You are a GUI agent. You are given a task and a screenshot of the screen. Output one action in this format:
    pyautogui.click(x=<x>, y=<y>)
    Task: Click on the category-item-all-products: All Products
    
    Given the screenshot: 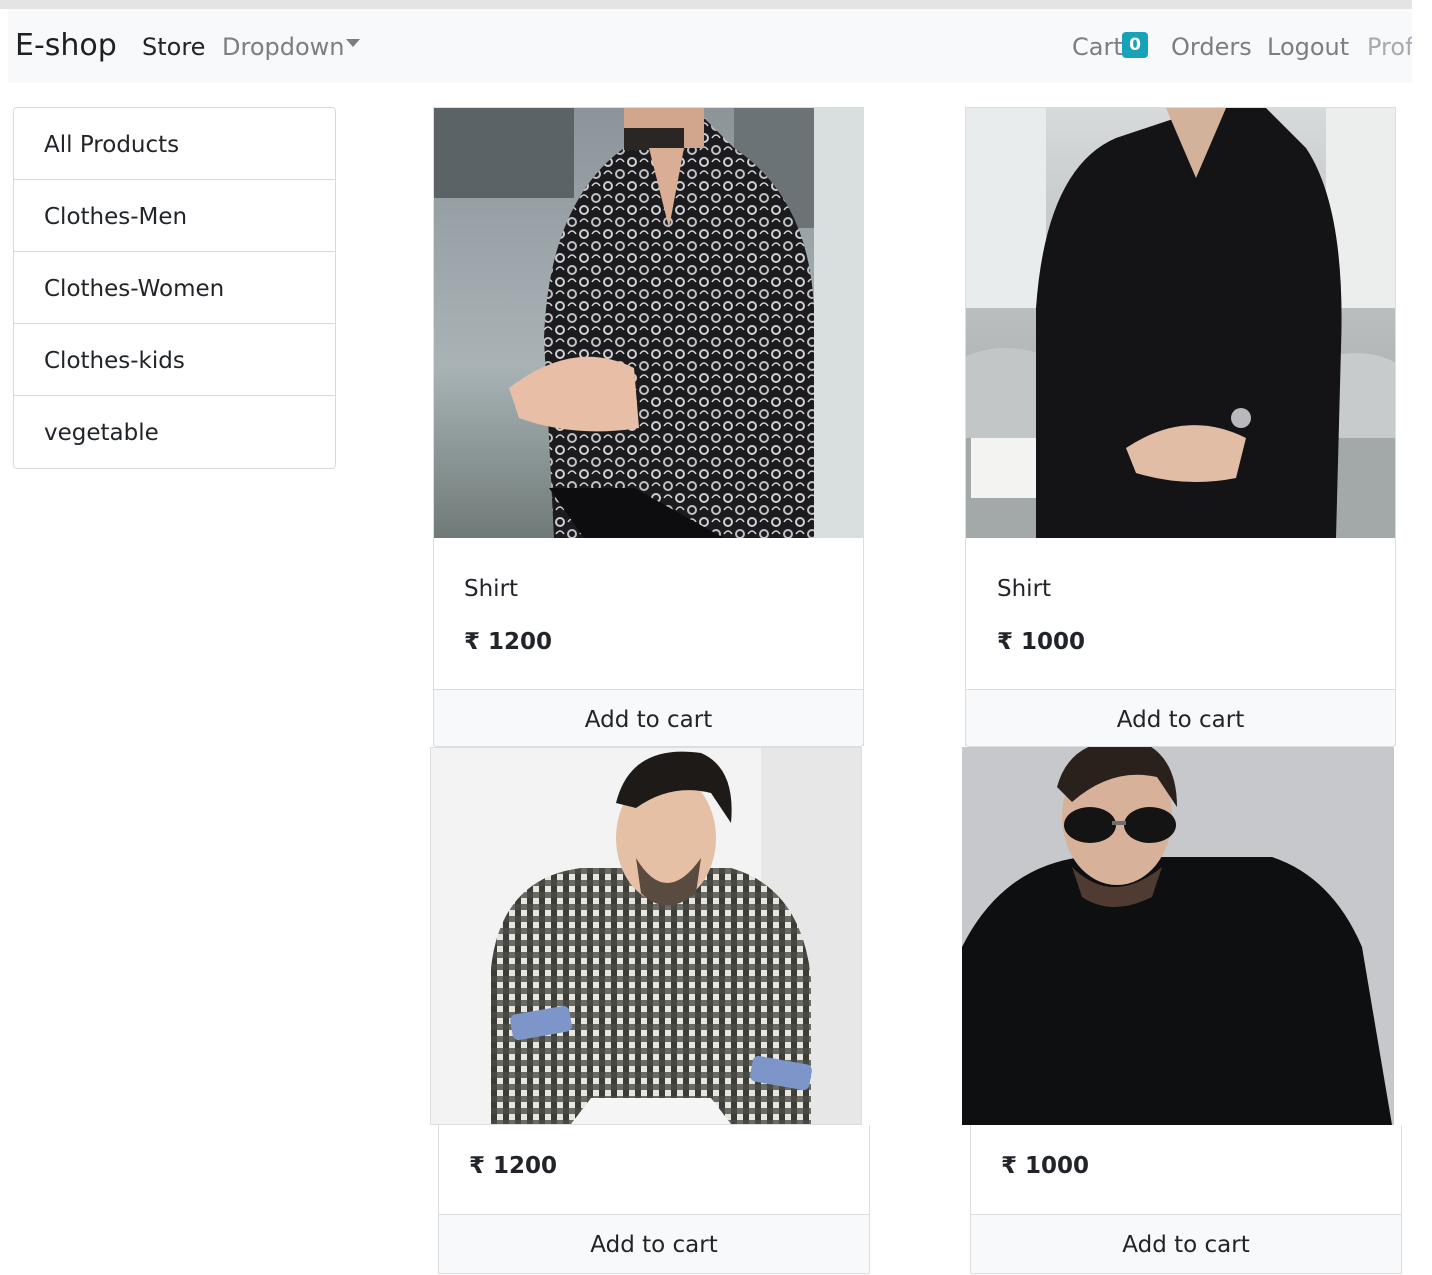 What is the action you would take?
    pyautogui.click(x=174, y=144)
    